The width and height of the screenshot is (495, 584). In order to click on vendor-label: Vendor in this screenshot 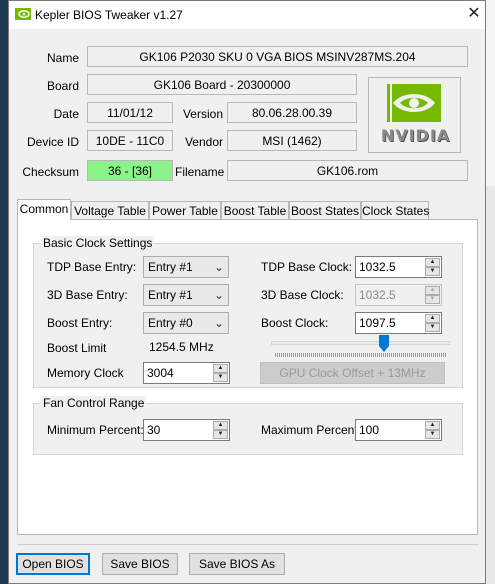, I will do `click(203, 142)`.